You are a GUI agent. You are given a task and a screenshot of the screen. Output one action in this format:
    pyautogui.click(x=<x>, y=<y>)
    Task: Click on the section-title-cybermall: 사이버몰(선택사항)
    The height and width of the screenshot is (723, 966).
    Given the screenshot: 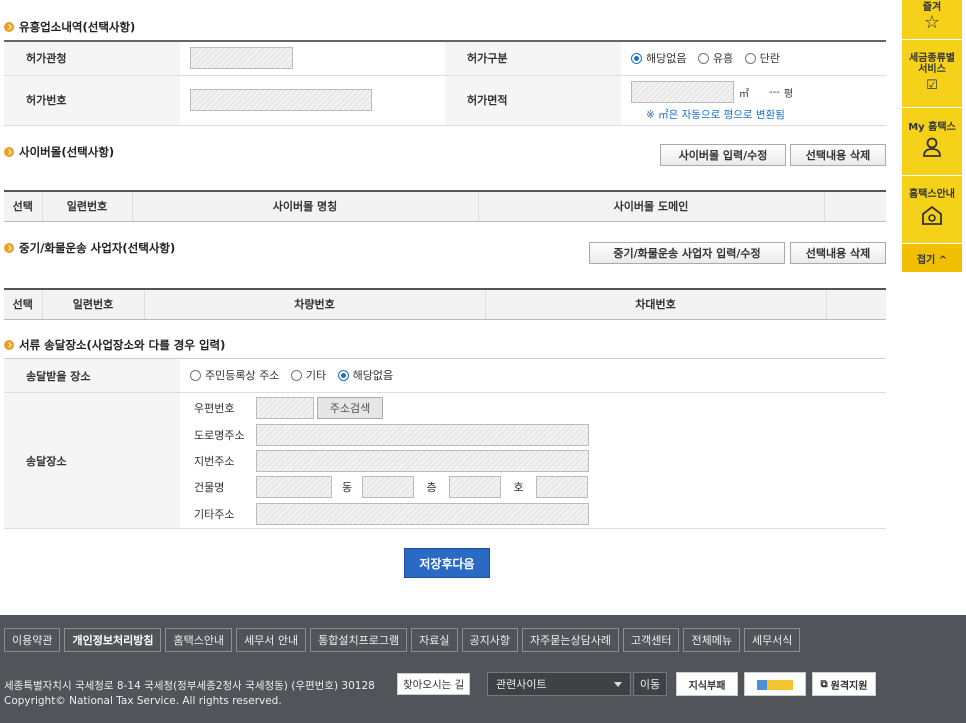 What is the action you would take?
    pyautogui.click(x=59, y=152)
    